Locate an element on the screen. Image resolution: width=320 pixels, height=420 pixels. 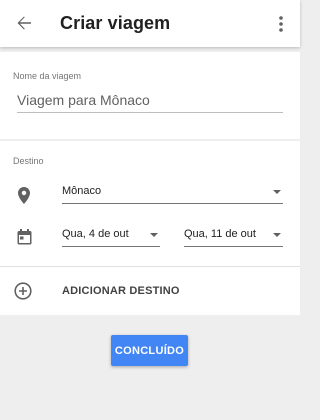
destination-label: Destino is located at coordinates (28, 161).